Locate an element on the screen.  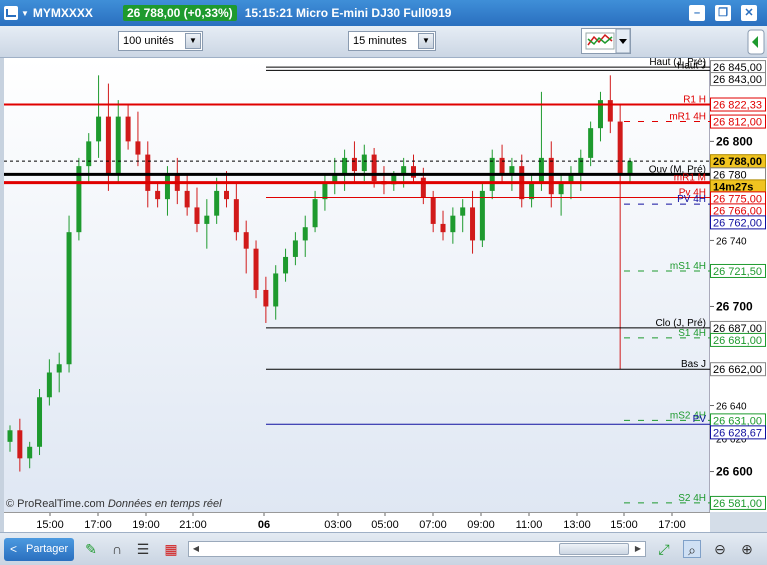
zoom-in-icon: ⊕ is located at coordinates (747, 549).